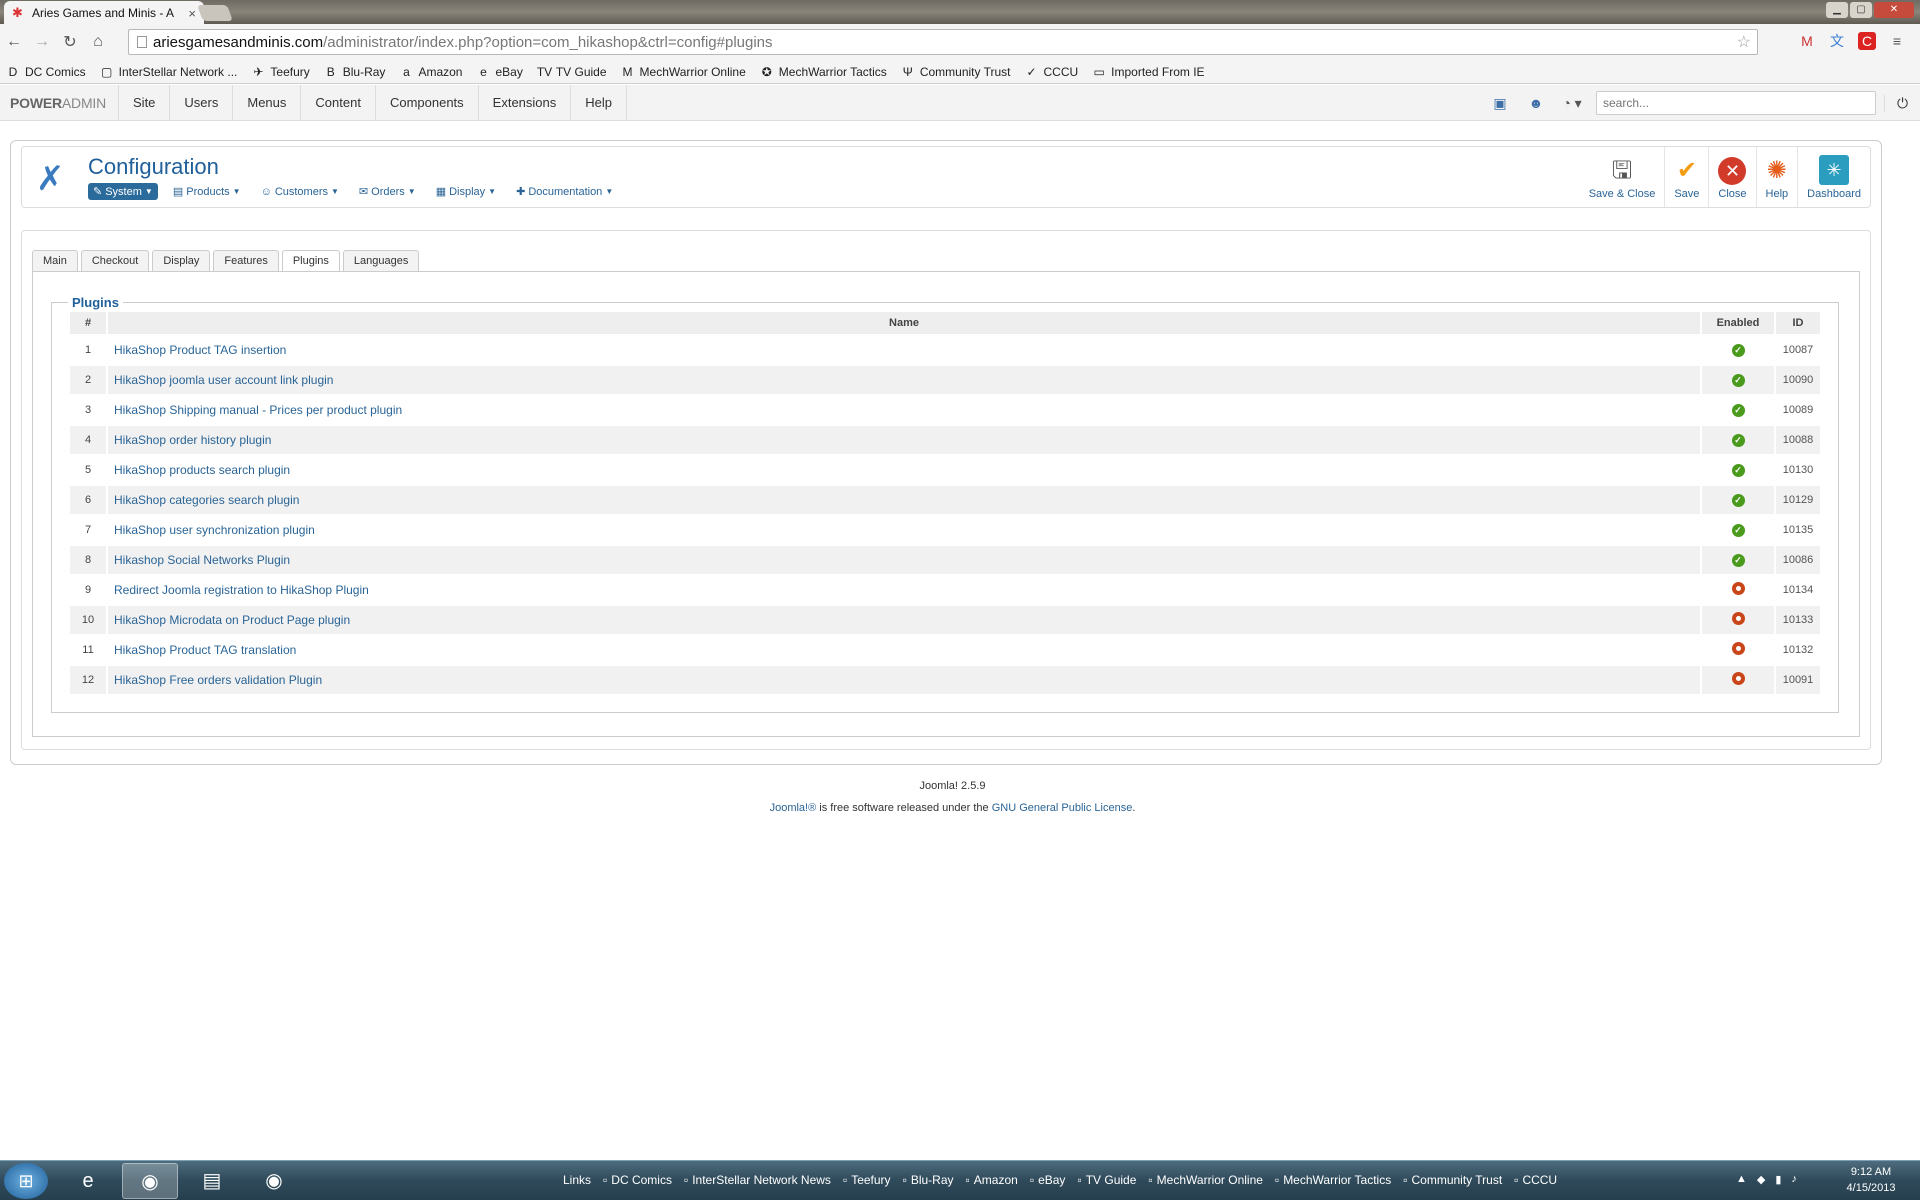 This screenshot has width=1920, height=1200. I want to click on start-button: ⊞, so click(26, 1181).